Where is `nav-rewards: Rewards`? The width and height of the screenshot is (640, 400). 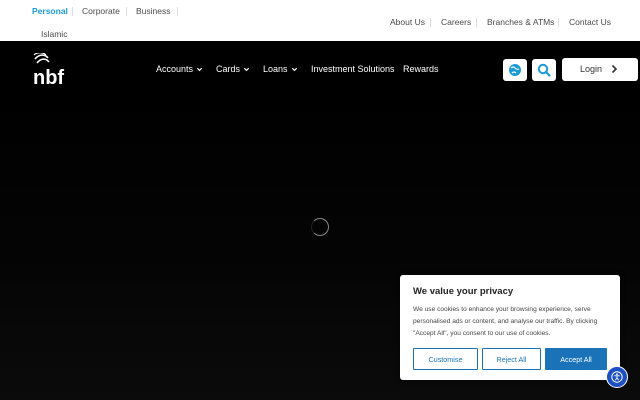 nav-rewards: Rewards is located at coordinates (421, 69).